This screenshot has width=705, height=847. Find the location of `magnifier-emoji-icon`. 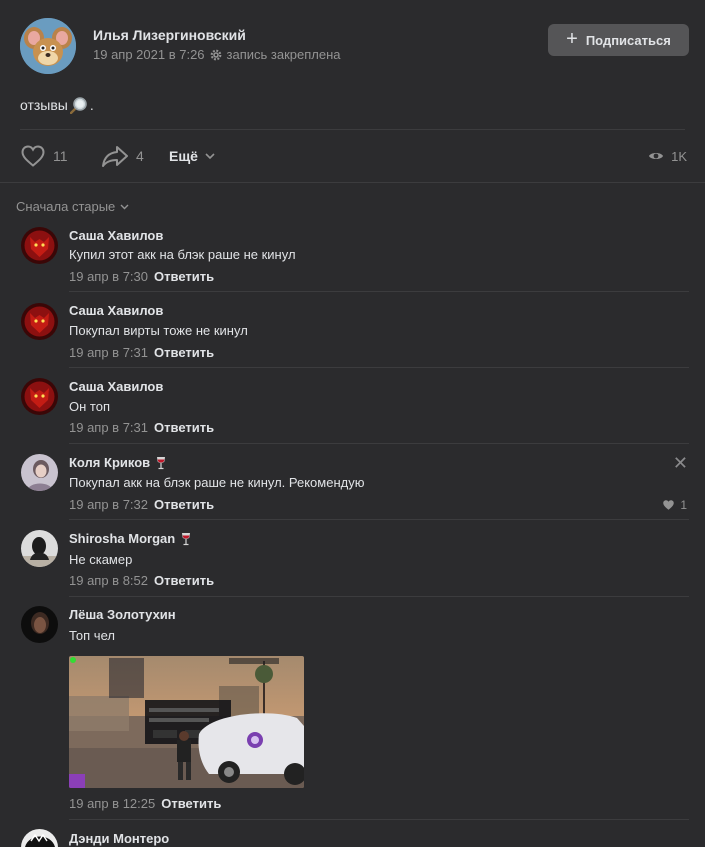

magnifier-emoji-icon is located at coordinates (78, 105).